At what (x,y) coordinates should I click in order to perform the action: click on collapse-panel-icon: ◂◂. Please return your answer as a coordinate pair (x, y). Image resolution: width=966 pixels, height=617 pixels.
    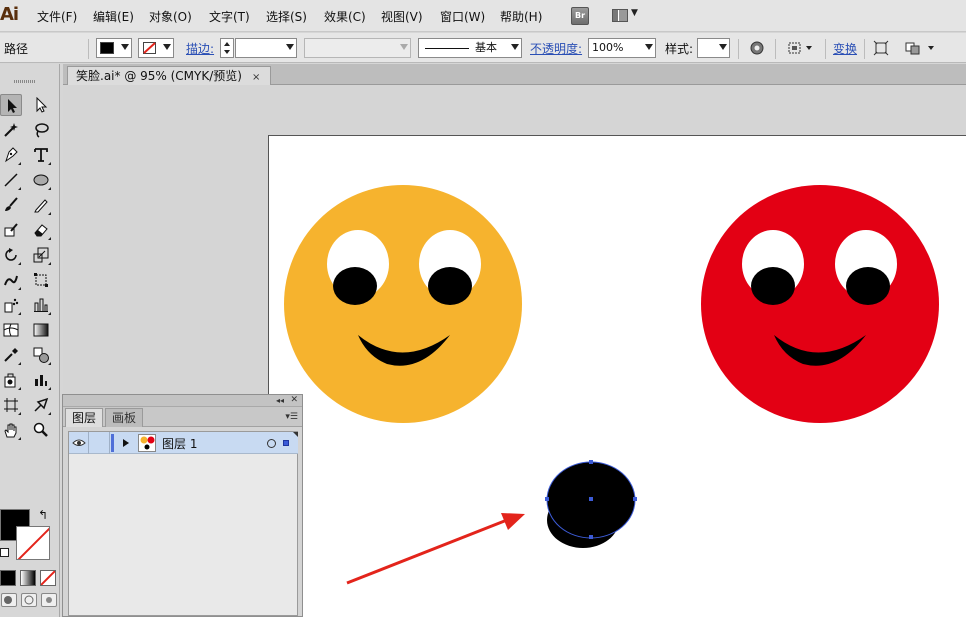
    Looking at the image, I should click on (280, 400).